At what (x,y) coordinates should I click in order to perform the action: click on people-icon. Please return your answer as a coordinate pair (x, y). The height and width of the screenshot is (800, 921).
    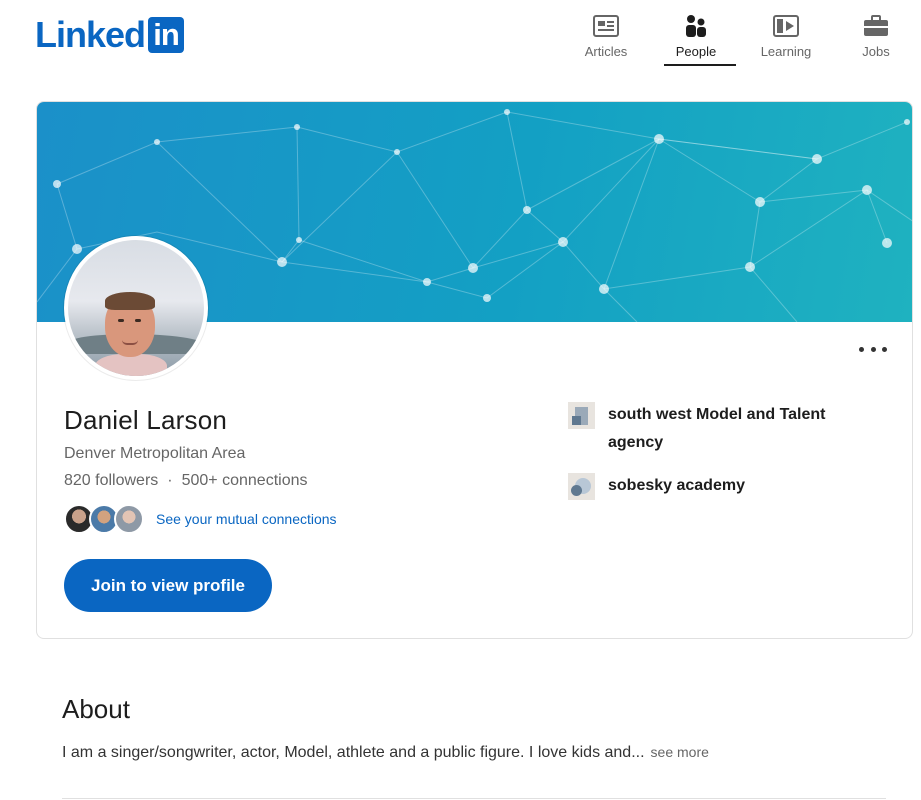
    Looking at the image, I should click on (696, 26).